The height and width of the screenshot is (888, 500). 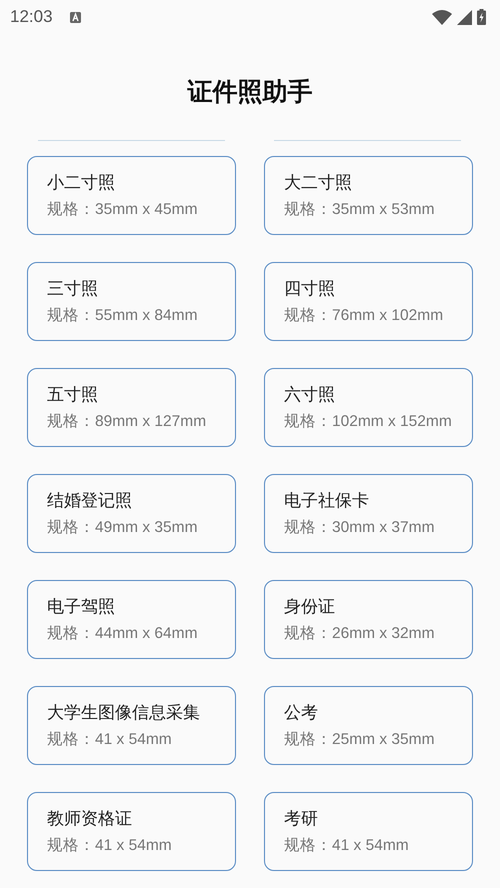 What do you see at coordinates (122, 634) in the screenshot?
I see `photo-size-spec: 规格：44mm x 64mm` at bounding box center [122, 634].